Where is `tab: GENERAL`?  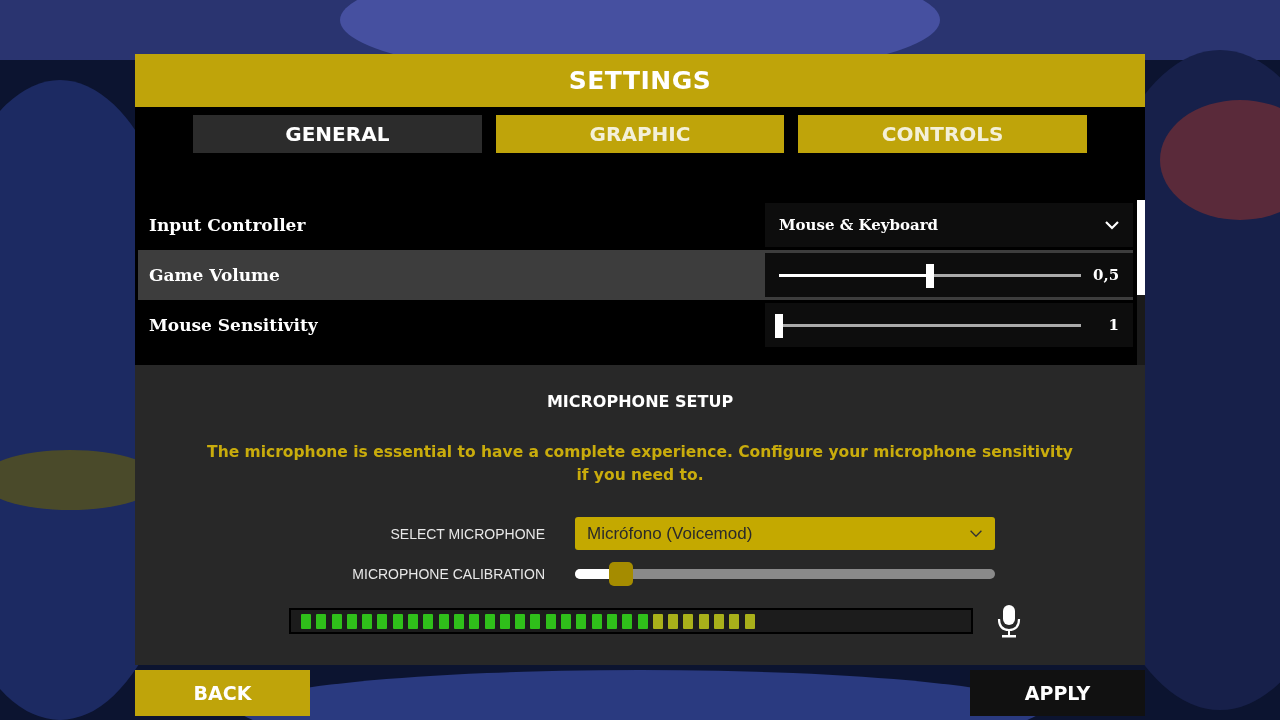 tab: GENERAL is located at coordinates (337, 134).